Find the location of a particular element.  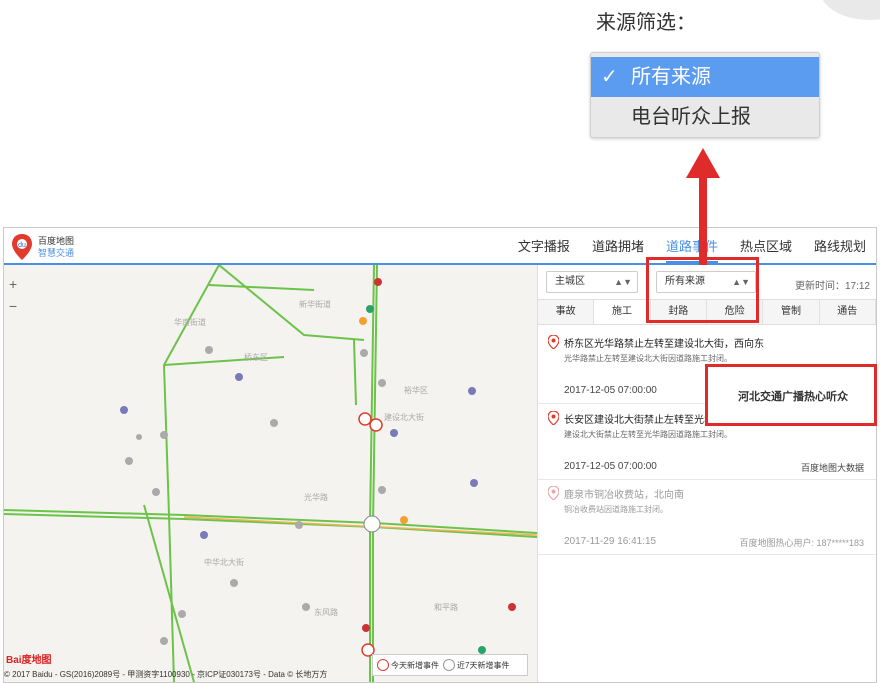

option-radio-listener: 电台听众上报 is located at coordinates (705, 117).